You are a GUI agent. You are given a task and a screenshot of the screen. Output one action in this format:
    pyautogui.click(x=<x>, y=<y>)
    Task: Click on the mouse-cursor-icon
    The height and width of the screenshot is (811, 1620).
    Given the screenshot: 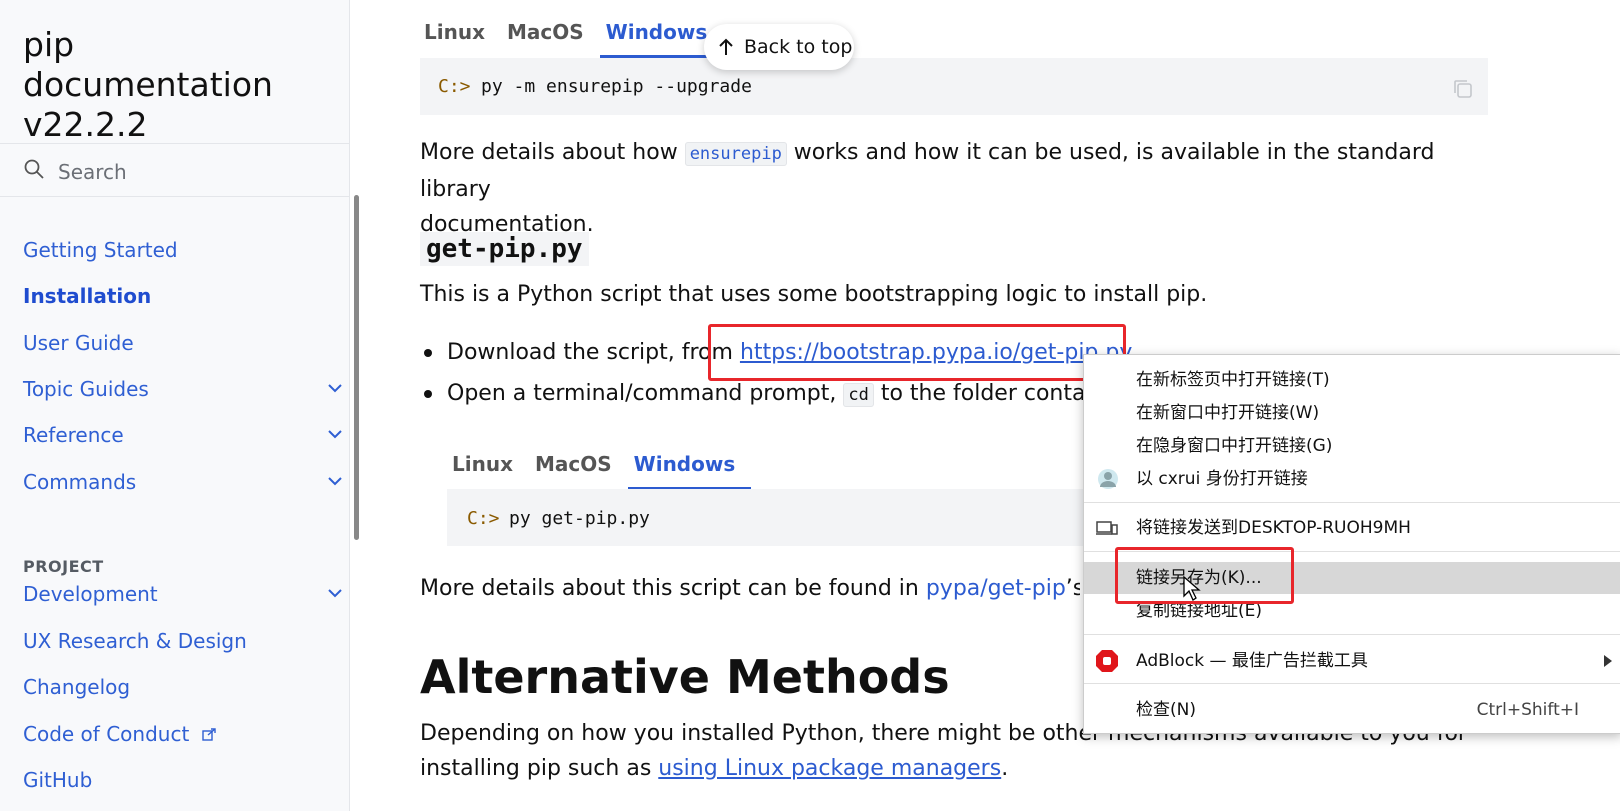 What is the action you would take?
    pyautogui.click(x=1192, y=588)
    